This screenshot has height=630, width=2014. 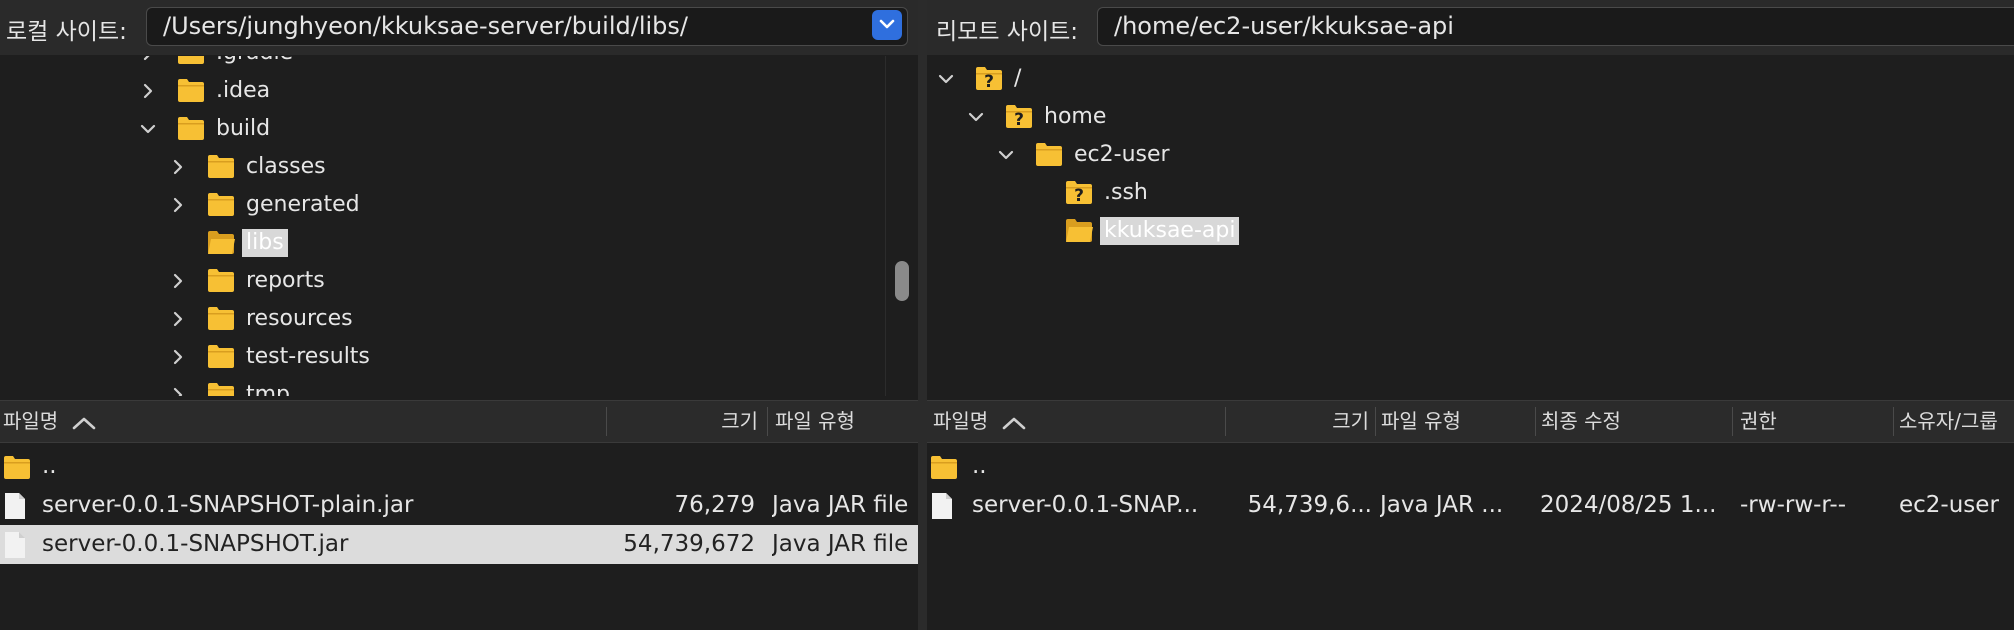 I want to click on remote-file-perms, so click(x=1815, y=466).